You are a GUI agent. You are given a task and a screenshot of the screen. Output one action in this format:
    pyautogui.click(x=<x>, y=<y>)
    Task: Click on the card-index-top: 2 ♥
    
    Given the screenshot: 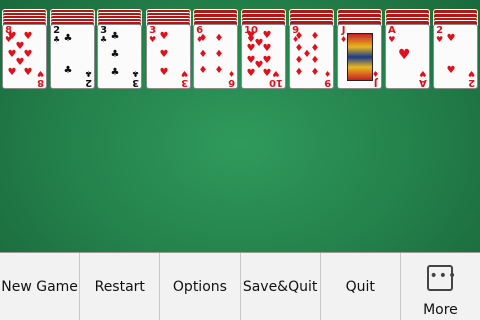 What is the action you would take?
    pyautogui.click(x=439, y=35)
    